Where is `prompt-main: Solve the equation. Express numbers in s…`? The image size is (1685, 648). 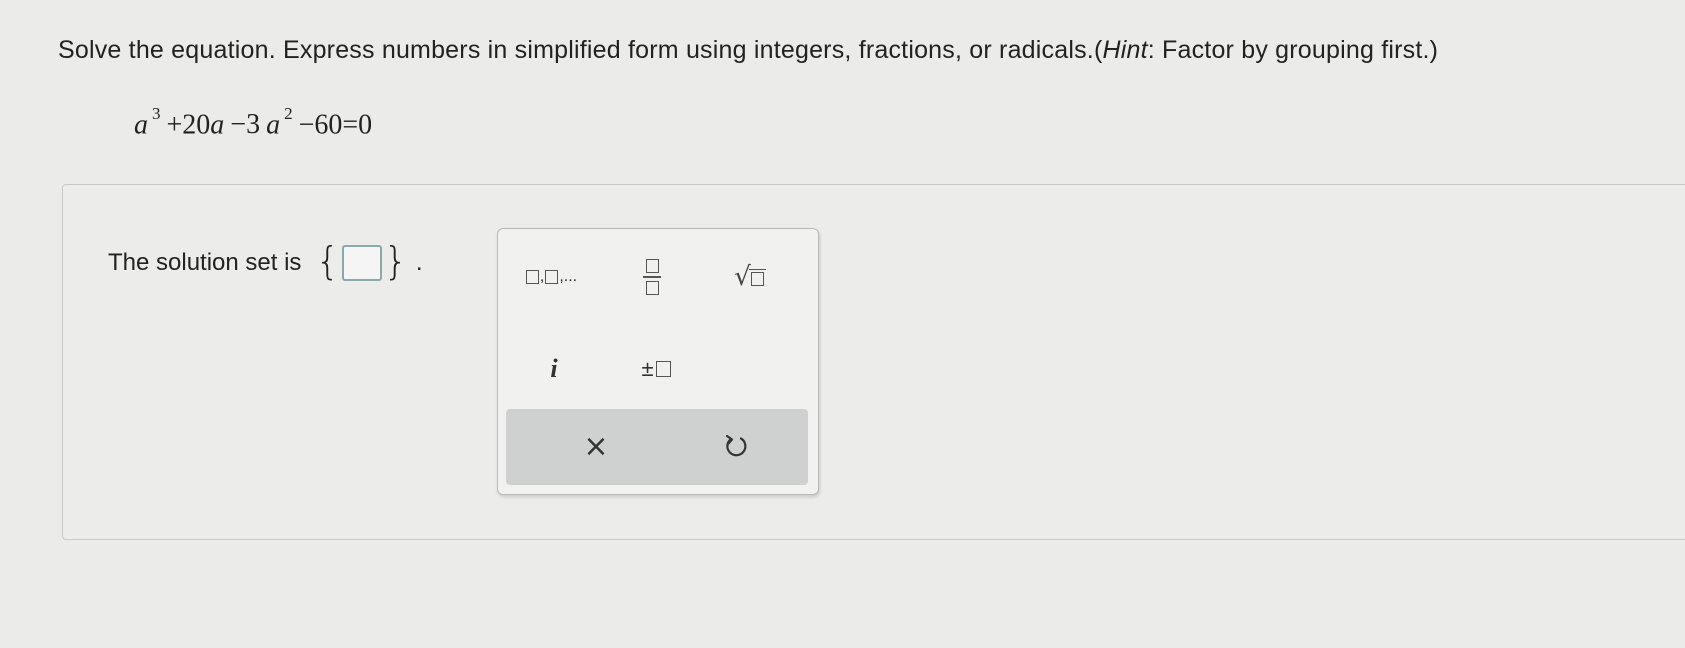
prompt-main: Solve the equation. Express numbers in s… is located at coordinates (580, 50).